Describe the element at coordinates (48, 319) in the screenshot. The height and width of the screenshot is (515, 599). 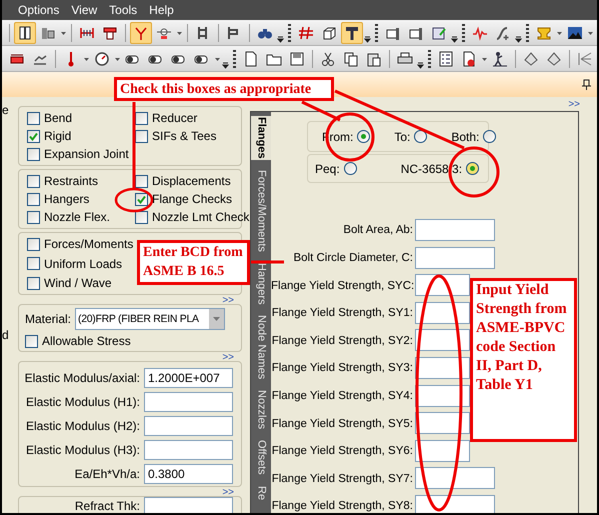
I see `field-label: Material:` at that location.